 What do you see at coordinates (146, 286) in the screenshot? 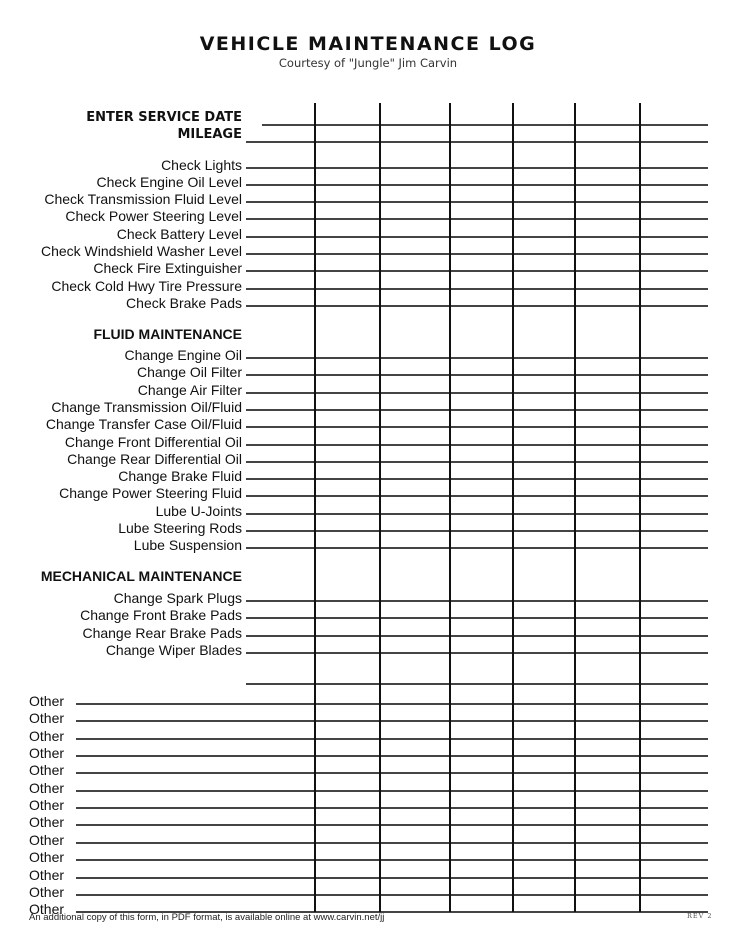
I see `check-item-label: Check Cold Hwy Tire Pressure` at bounding box center [146, 286].